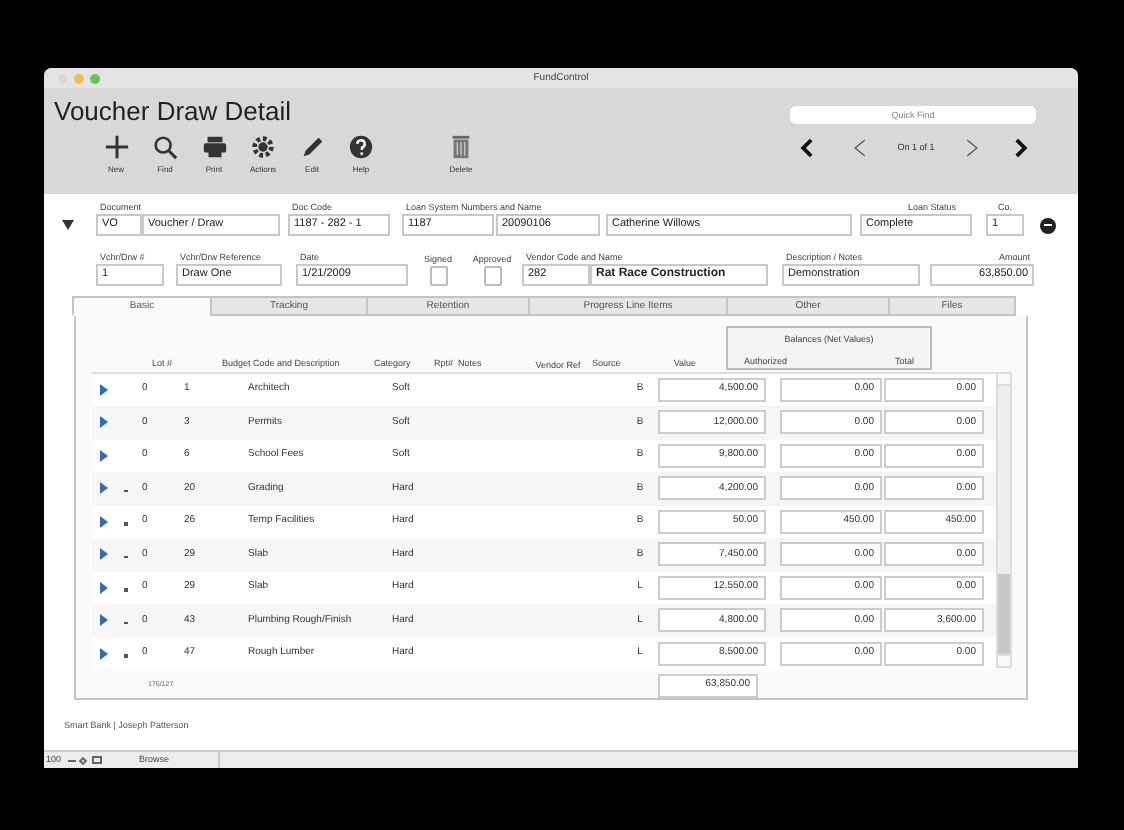 The height and width of the screenshot is (830, 1124). Describe the element at coordinates (860, 148) in the screenshot. I see `previous-record-icon` at that location.